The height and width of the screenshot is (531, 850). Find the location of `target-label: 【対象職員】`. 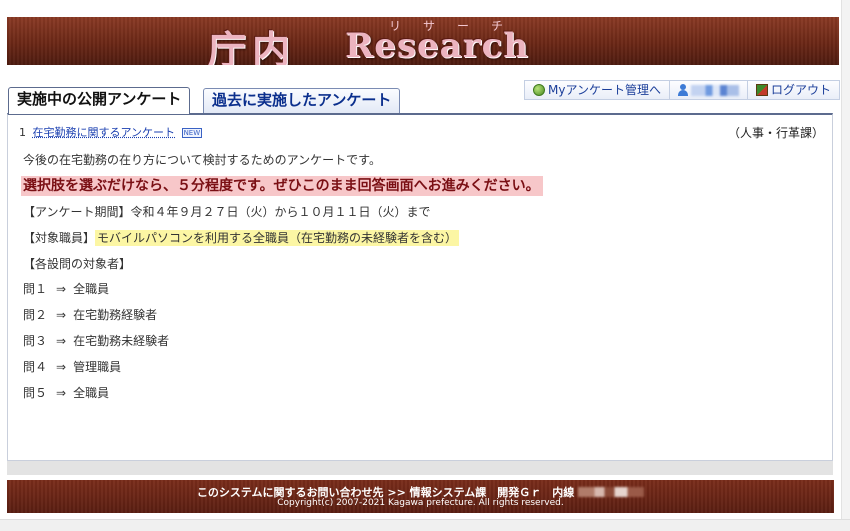

target-label: 【対象職員】 is located at coordinates (59, 237).